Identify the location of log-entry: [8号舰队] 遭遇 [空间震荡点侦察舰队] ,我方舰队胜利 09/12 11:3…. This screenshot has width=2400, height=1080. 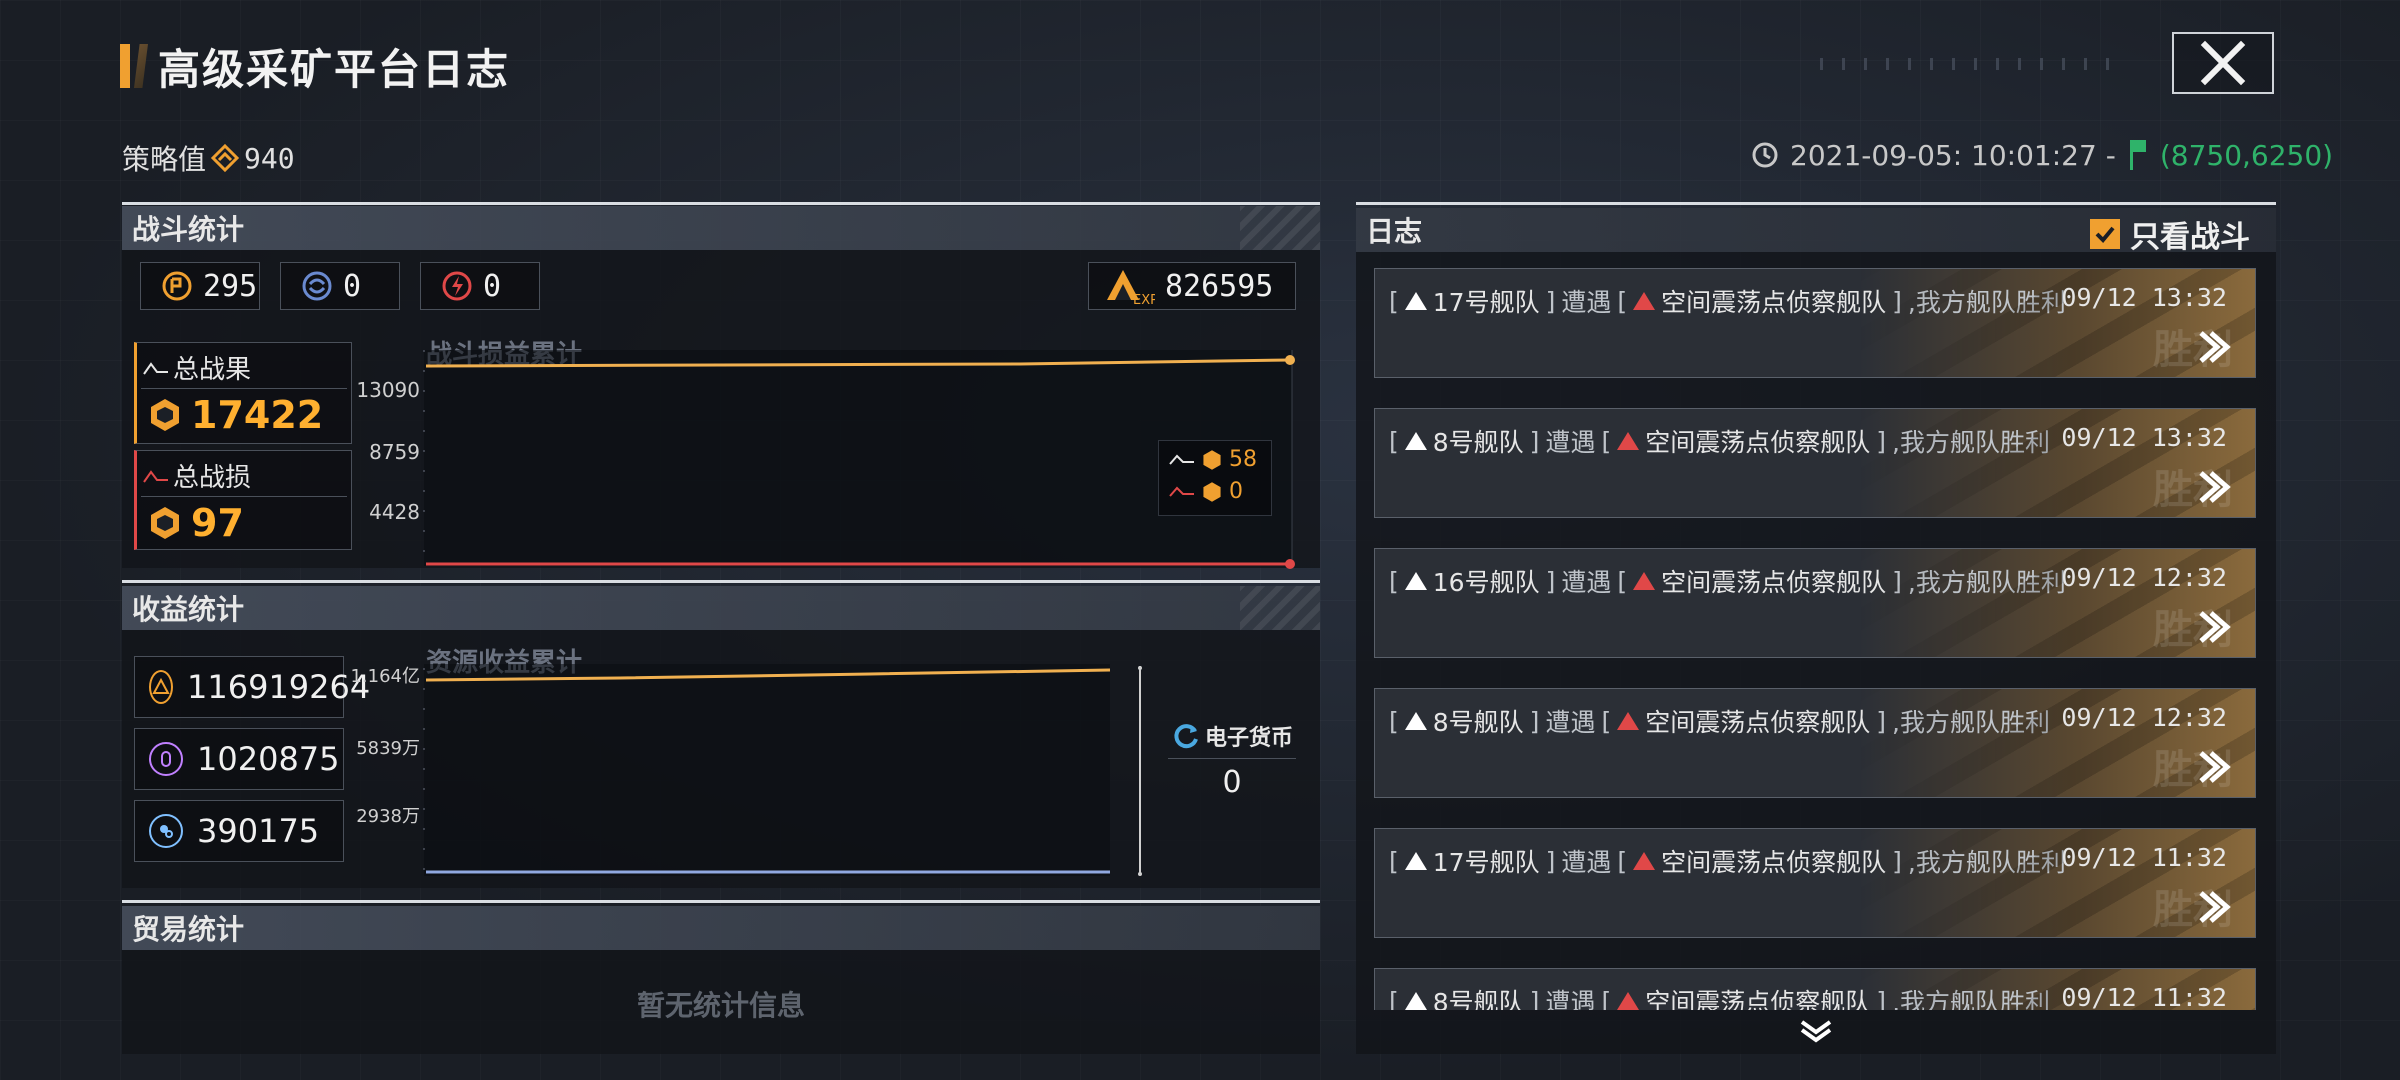
(1815, 989).